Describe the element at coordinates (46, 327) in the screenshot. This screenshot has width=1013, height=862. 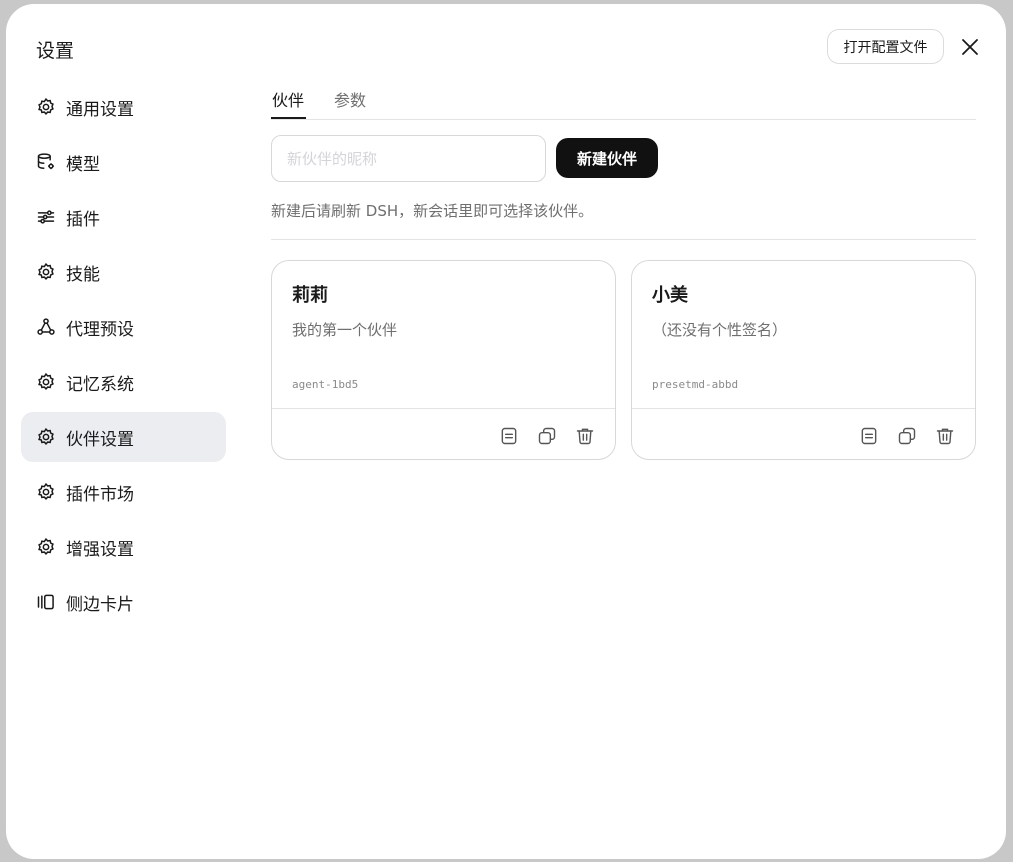
I see `share-nodes-icon` at that location.